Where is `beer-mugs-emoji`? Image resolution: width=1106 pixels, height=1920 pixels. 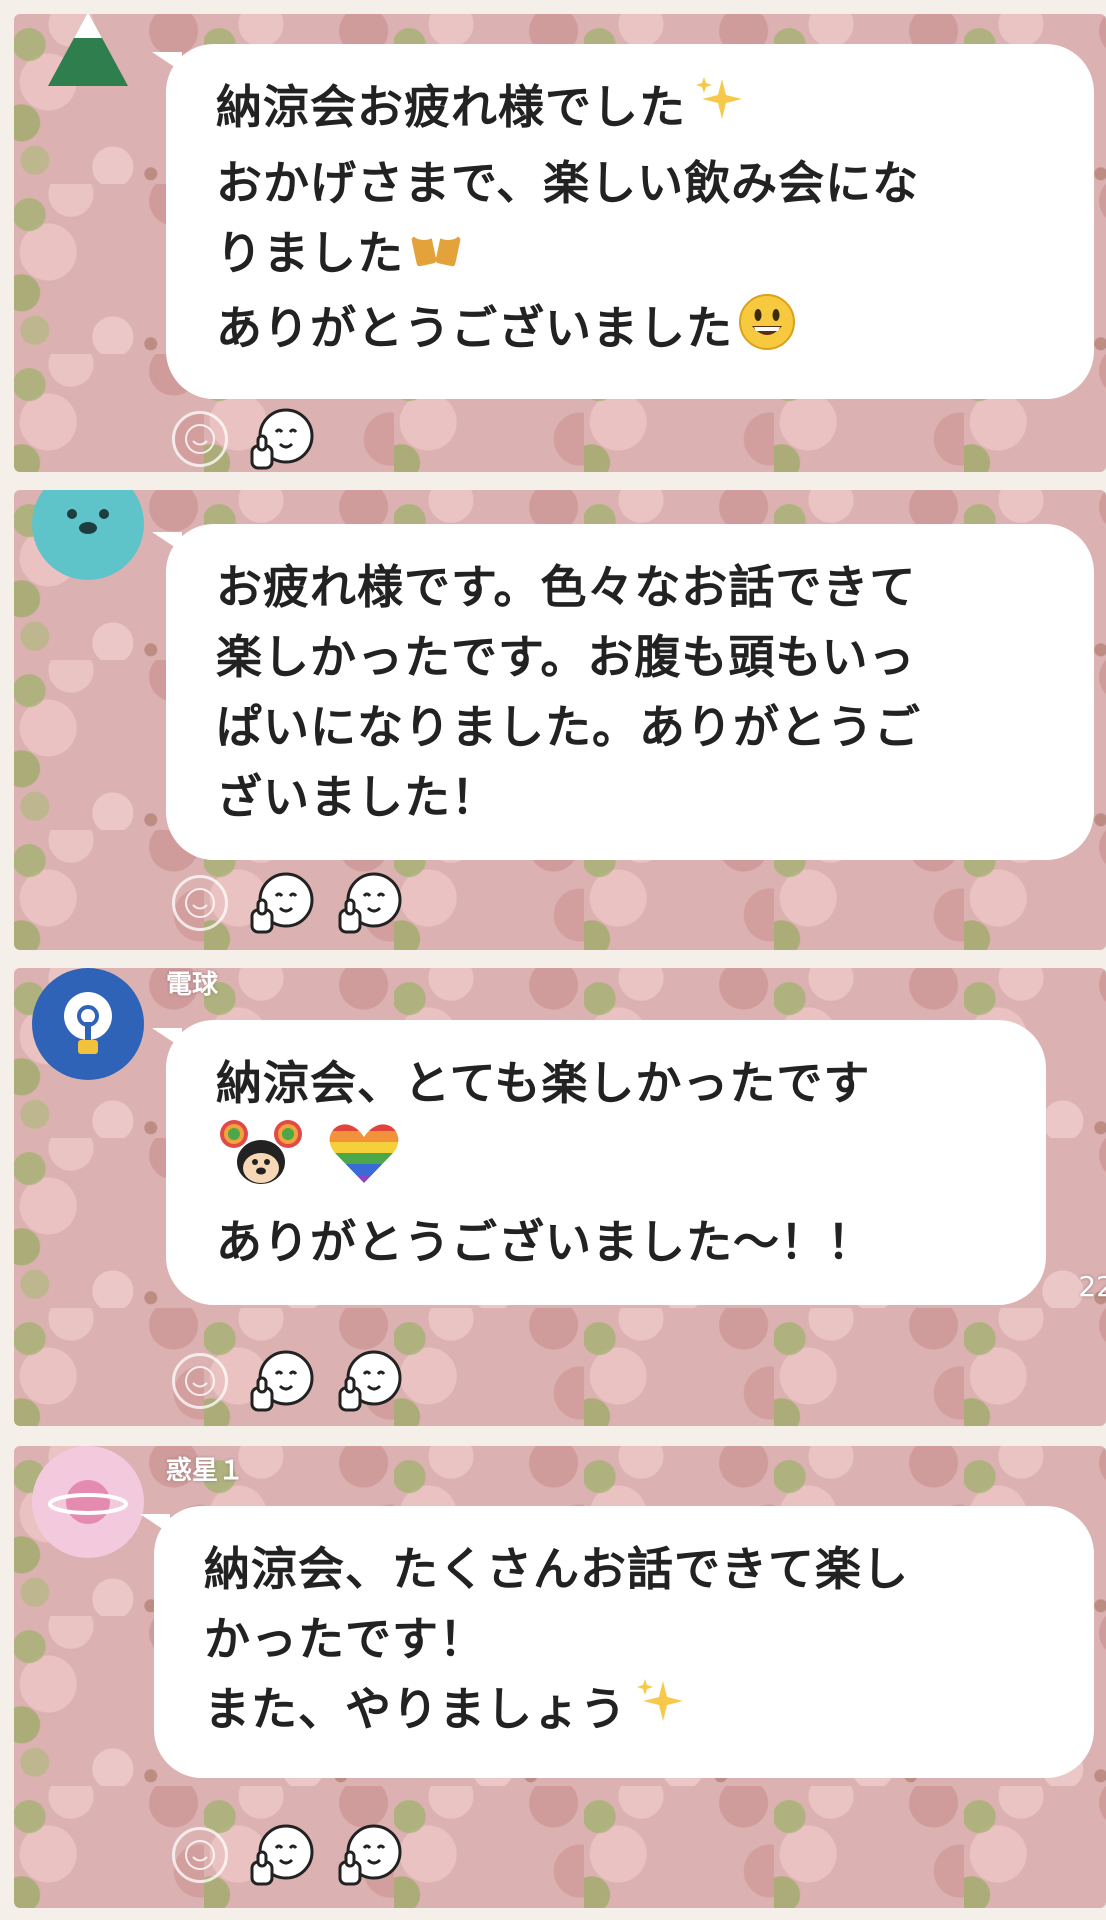 beer-mugs-emoji is located at coordinates (437, 256).